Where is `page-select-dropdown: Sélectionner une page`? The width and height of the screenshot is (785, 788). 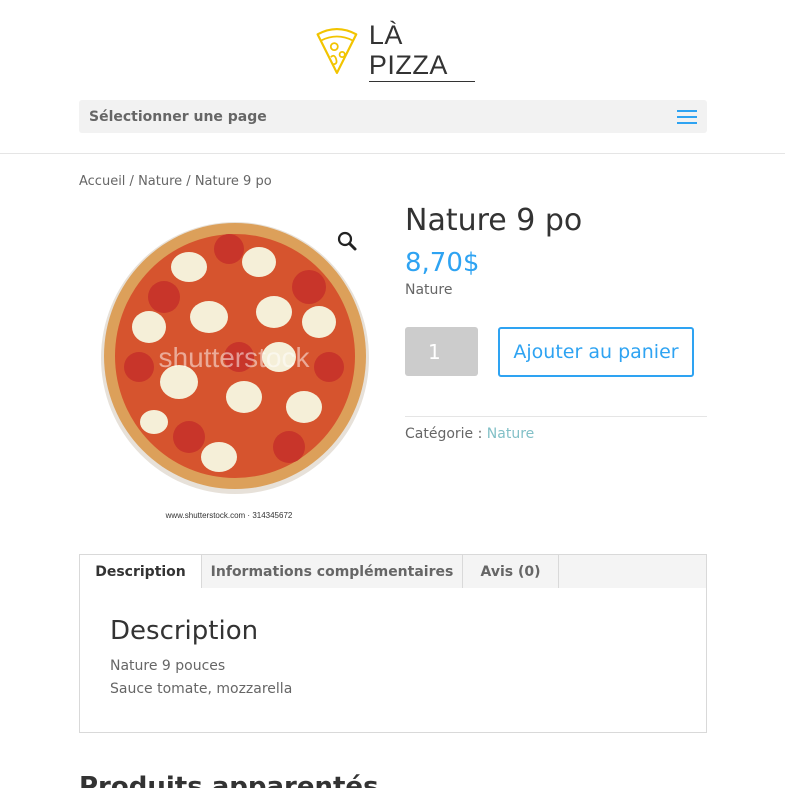
page-select-dropdown: Sélectionner une page is located at coordinates (393, 116).